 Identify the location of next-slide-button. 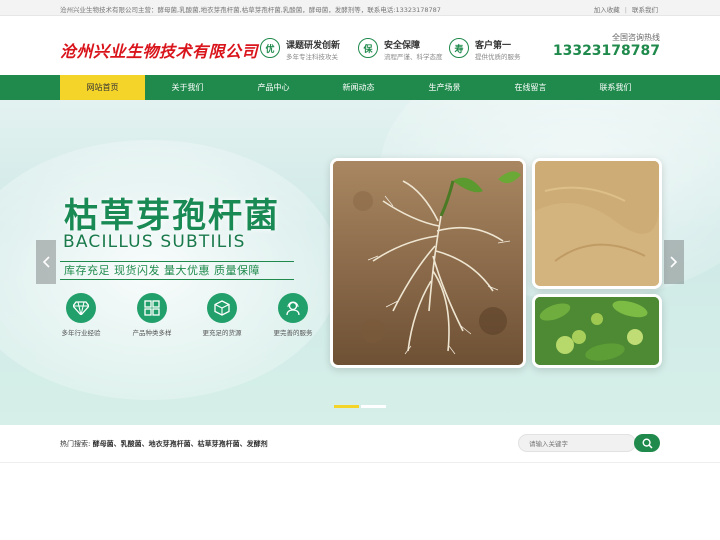
(674, 262).